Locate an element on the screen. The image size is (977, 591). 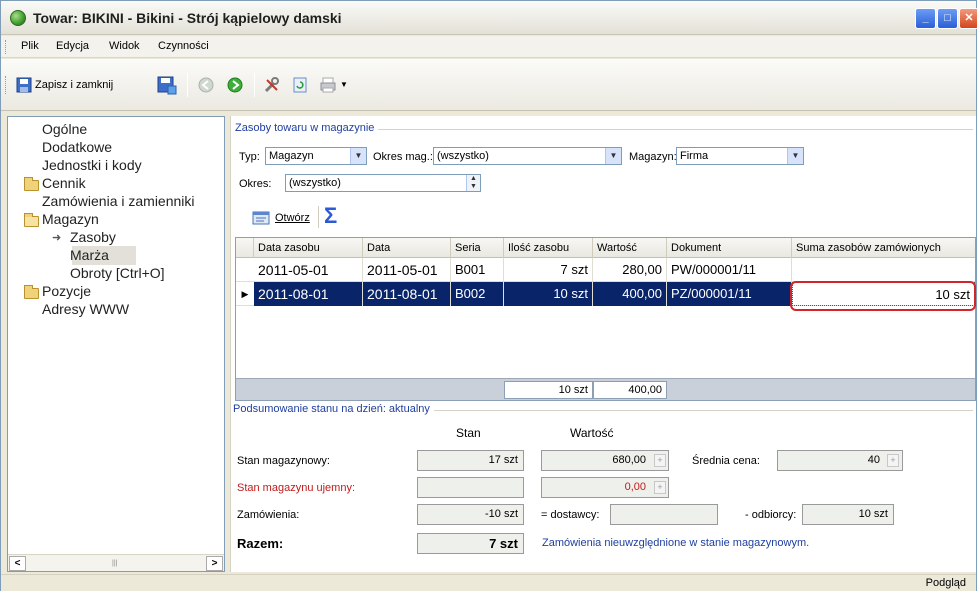
status-bar: Podgląd is located at coordinates (488, 582).